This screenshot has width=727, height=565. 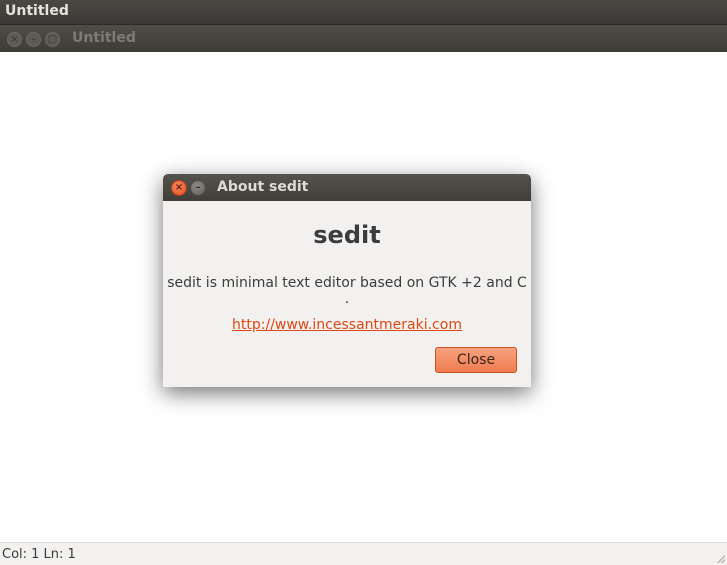 I want to click on window-close-button: ×, so click(x=14, y=39).